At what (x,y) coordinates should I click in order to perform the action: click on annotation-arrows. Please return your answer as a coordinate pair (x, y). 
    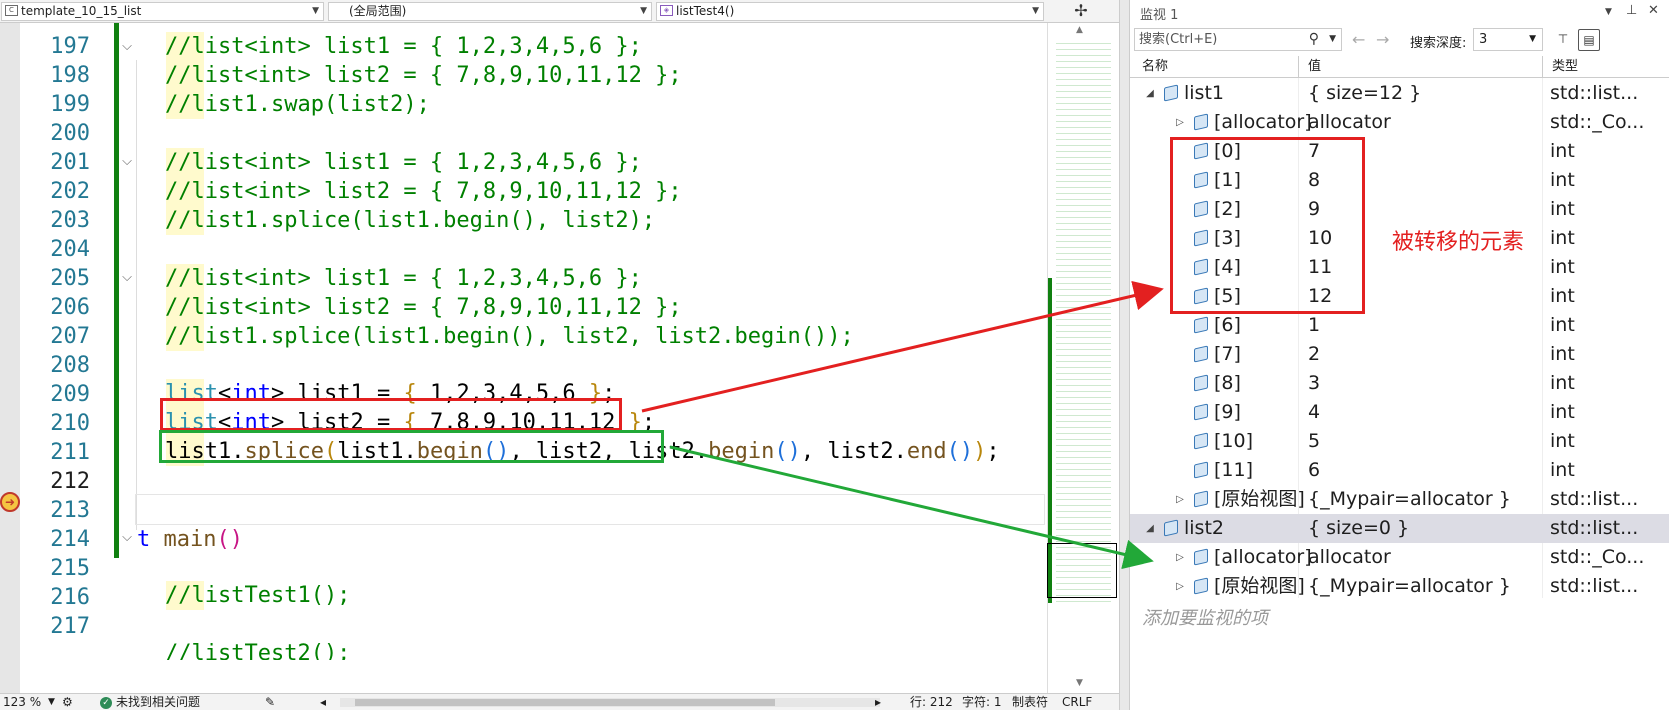
    Looking at the image, I should click on (902, 425).